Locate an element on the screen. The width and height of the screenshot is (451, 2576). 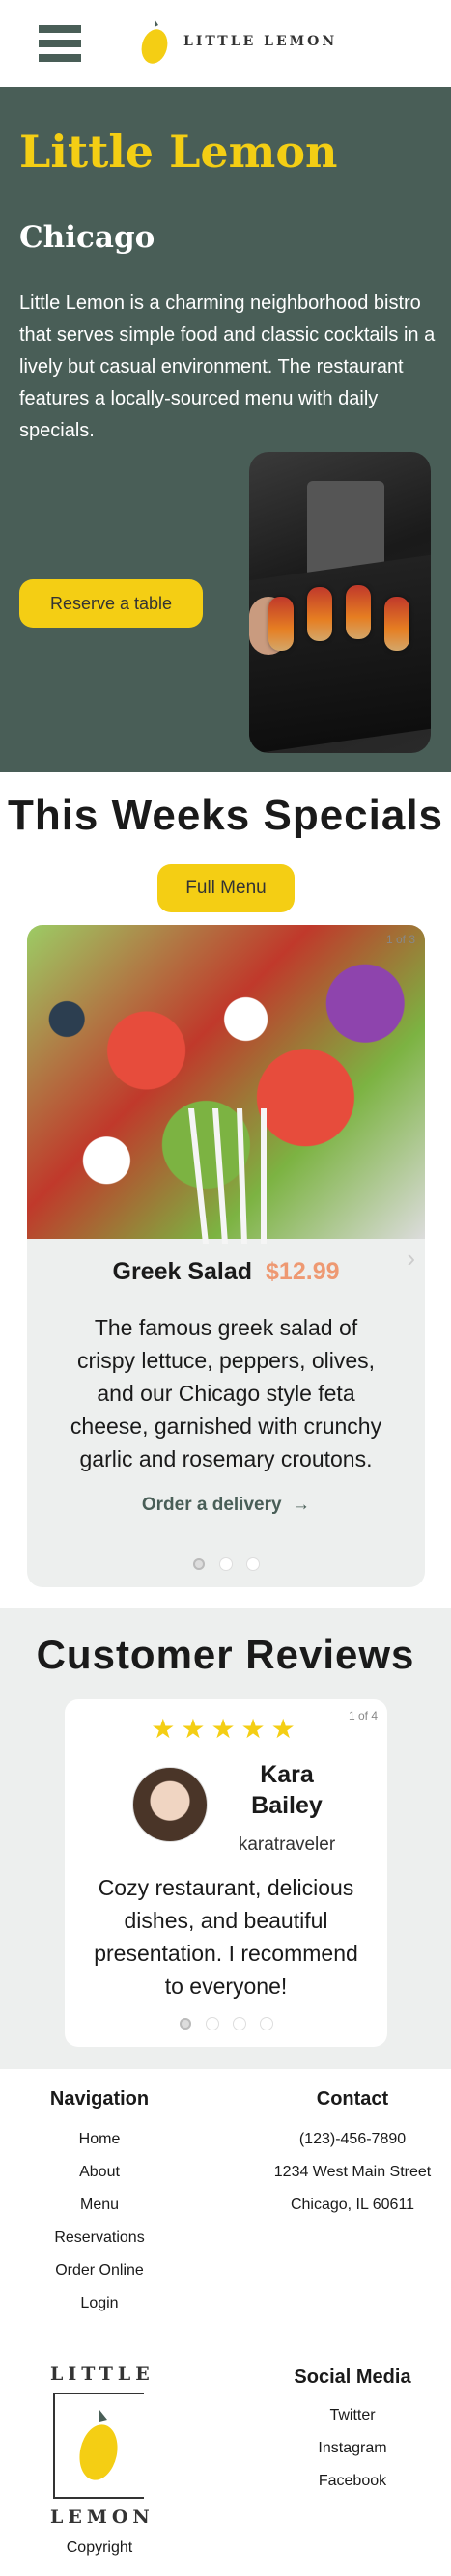
carousel-counter: 1 of 3 is located at coordinates (400, 940).